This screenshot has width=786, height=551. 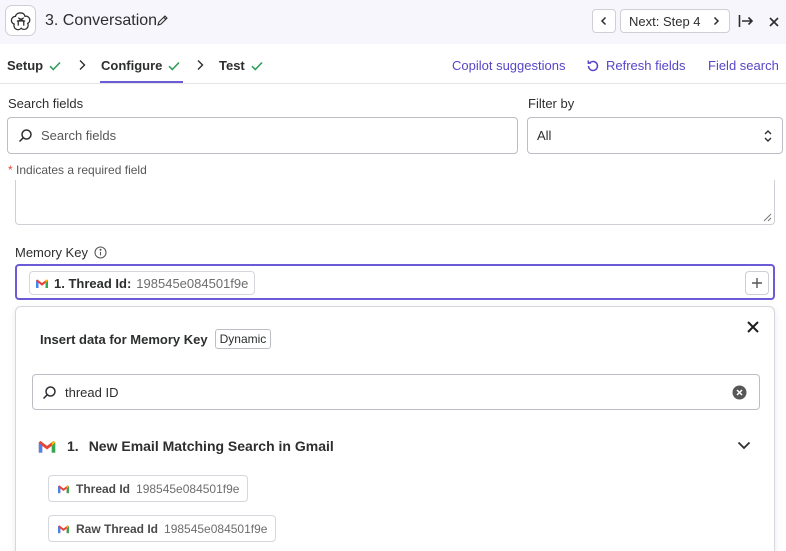 I want to click on required-field-note: * Indicates a required field, so click(x=77, y=170).